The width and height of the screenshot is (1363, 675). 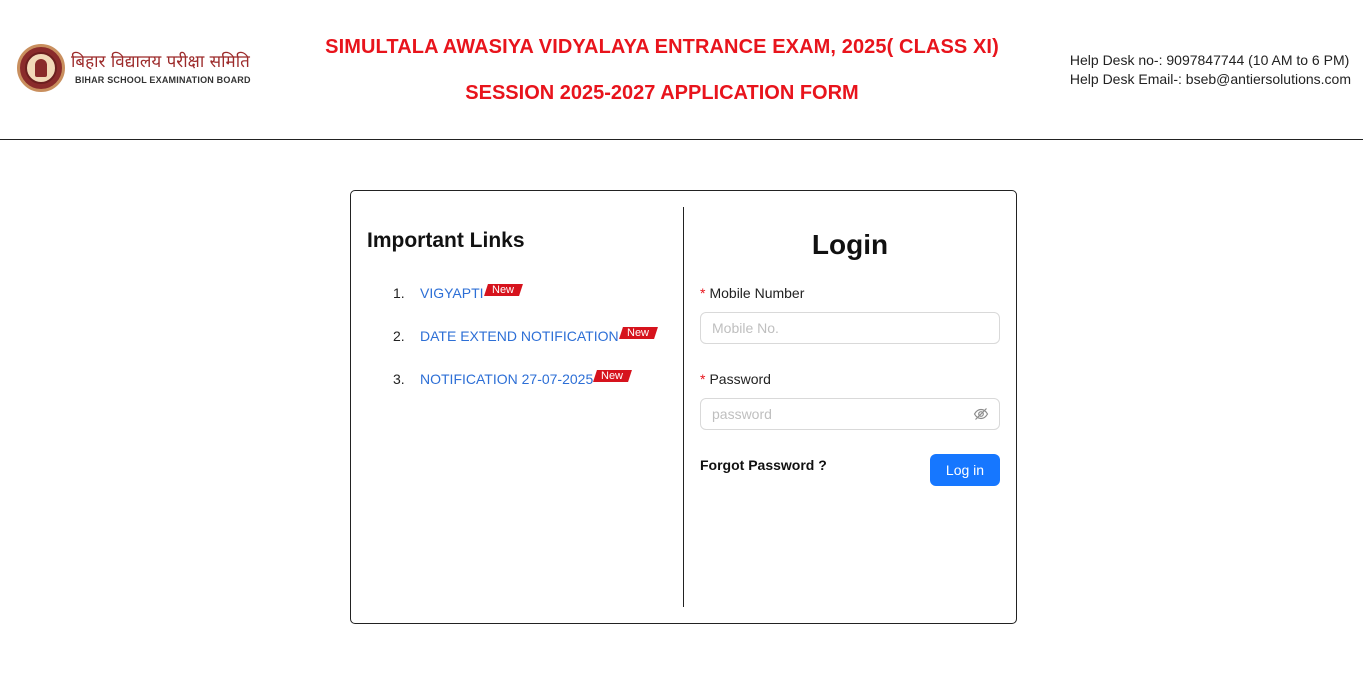 I want to click on forgot-password-link: Forgot Password ?, so click(x=763, y=465).